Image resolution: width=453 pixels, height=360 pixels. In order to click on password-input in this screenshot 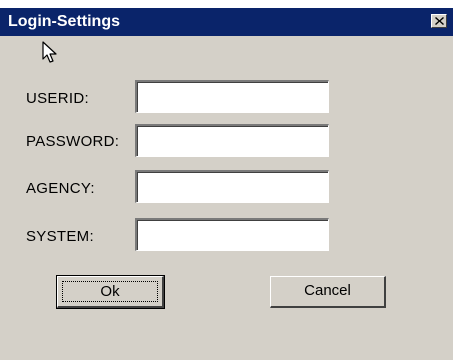, I will do `click(232, 140)`.